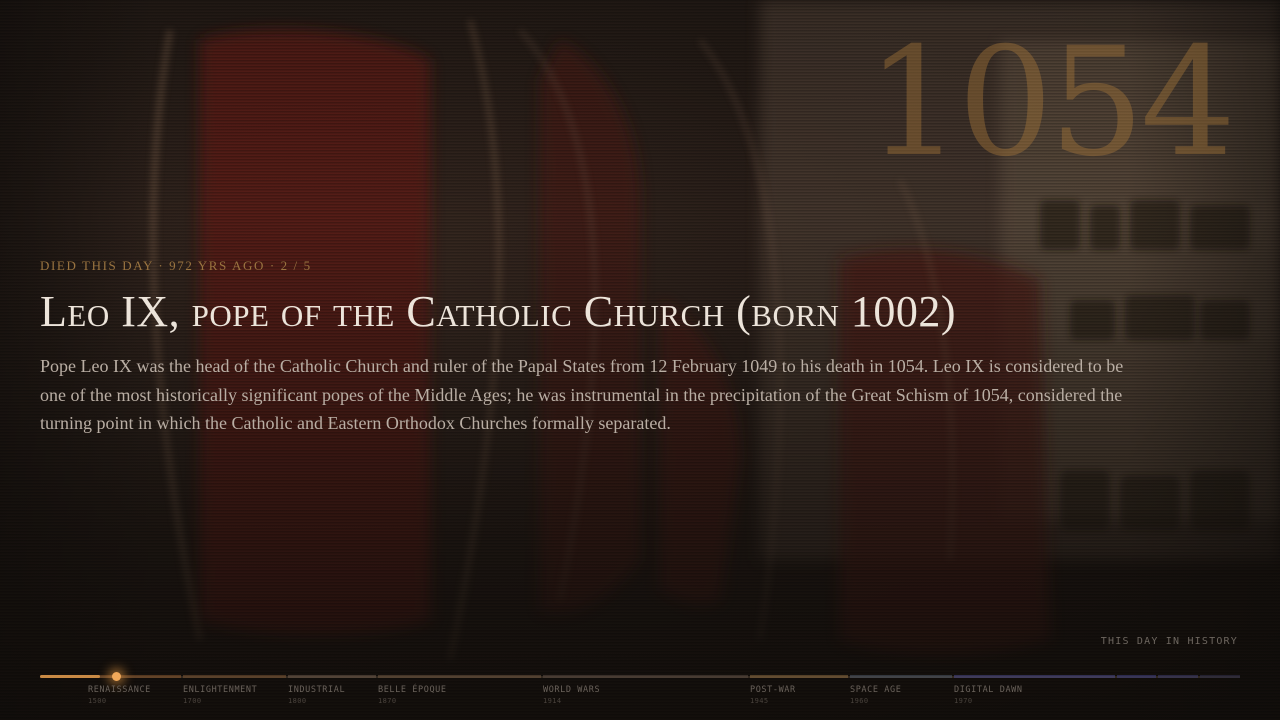 The height and width of the screenshot is (720, 1280). What do you see at coordinates (387, 701) in the screenshot?
I see `era-year: 1870` at bounding box center [387, 701].